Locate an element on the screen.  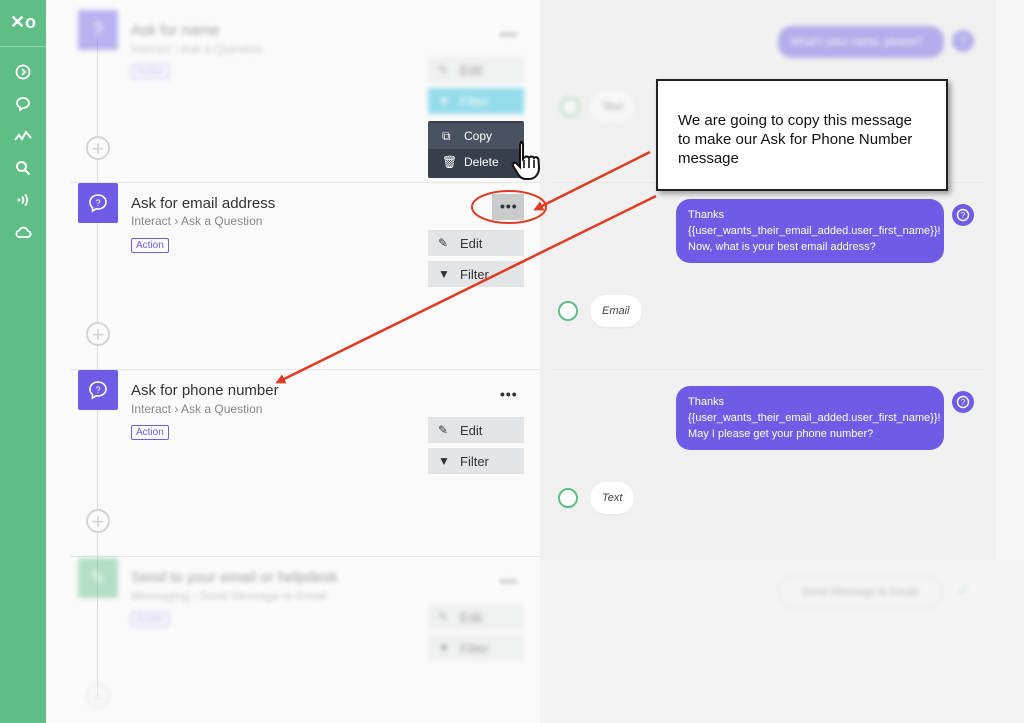
send-email-pill: Send Message to Email is located at coordinates (860, 592).